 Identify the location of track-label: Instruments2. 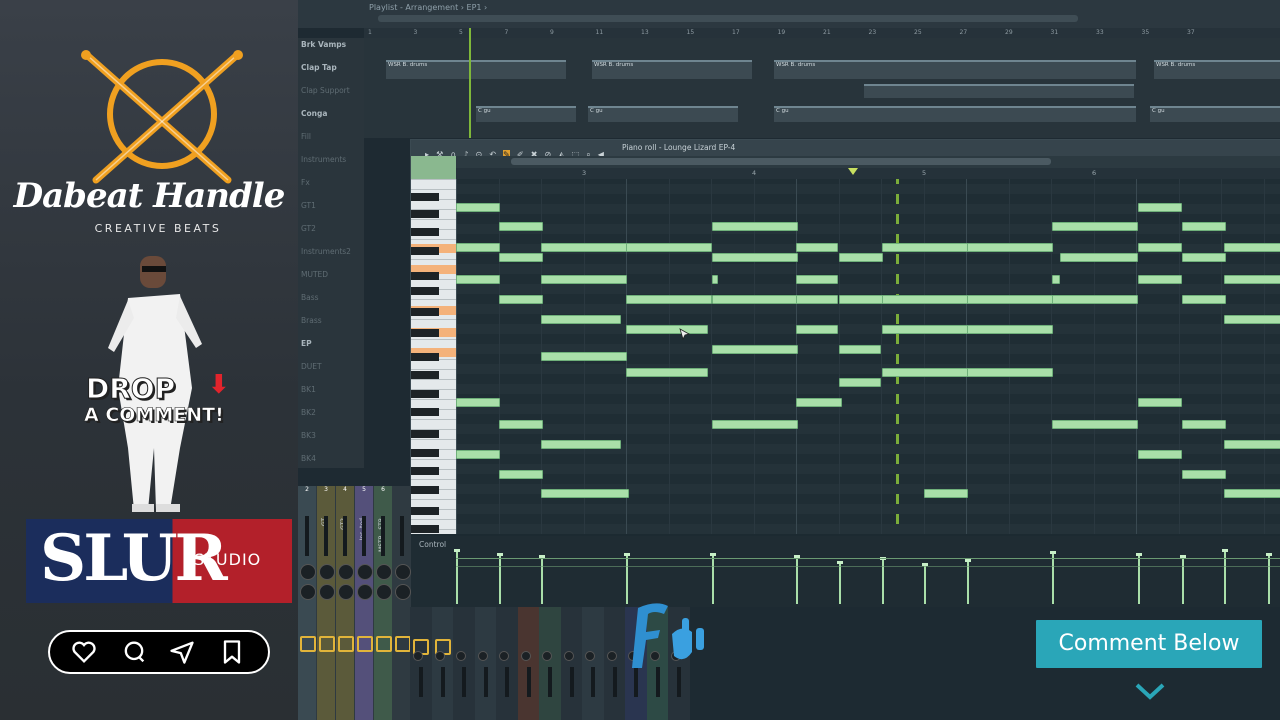
(326, 251).